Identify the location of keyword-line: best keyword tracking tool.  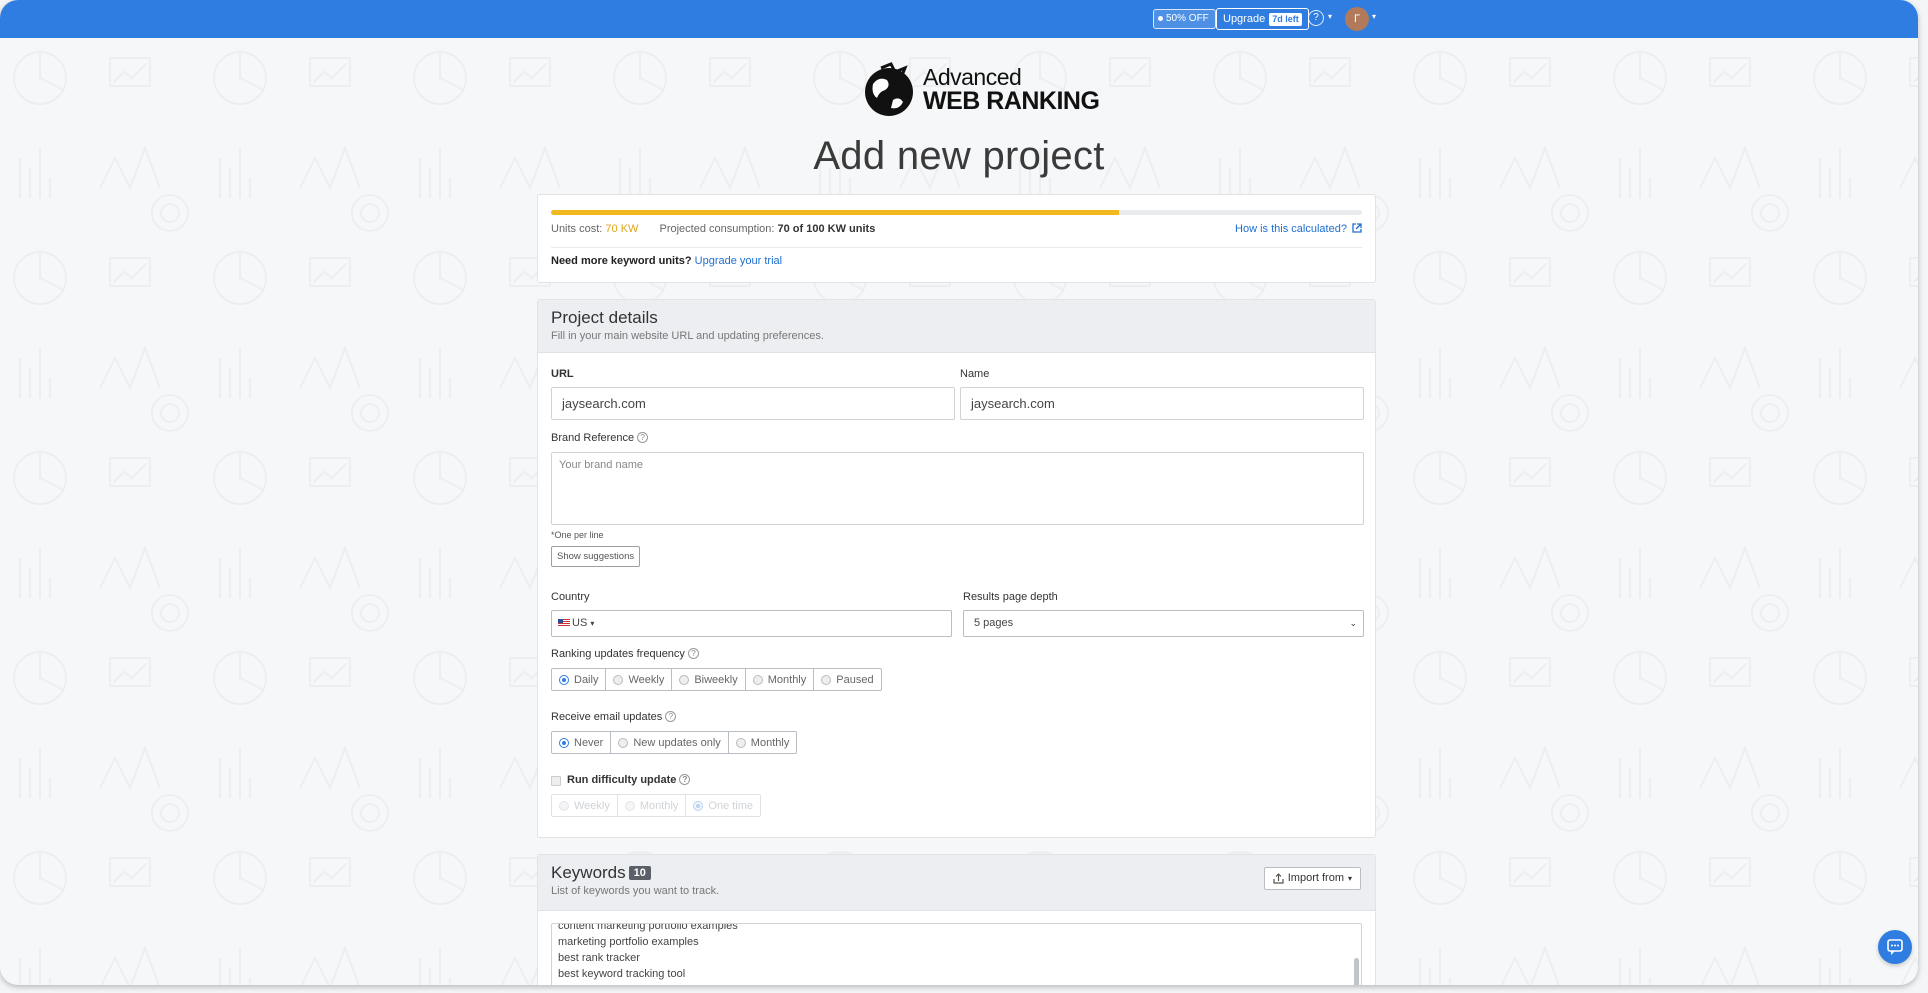
(622, 974).